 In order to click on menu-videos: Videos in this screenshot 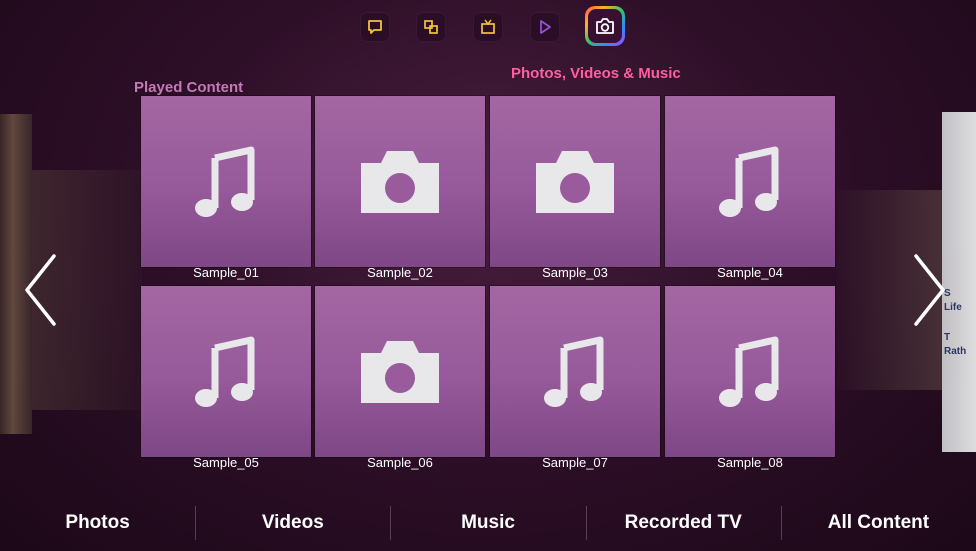, I will do `click(292, 522)`.